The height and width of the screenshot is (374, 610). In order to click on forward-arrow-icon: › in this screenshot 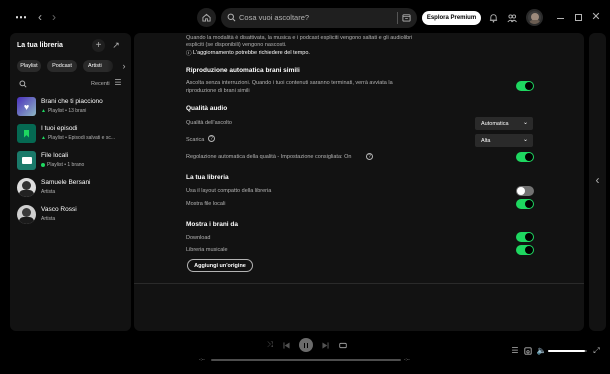, I will do `click(54, 17)`.